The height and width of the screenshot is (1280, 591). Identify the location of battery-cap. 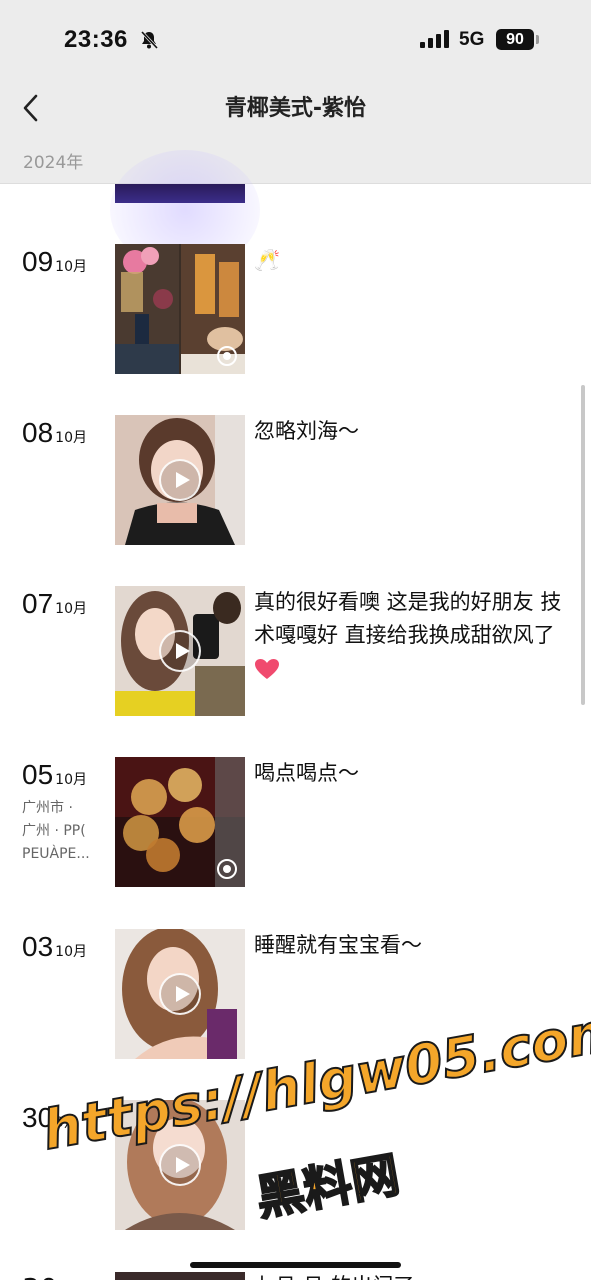
(537, 39).